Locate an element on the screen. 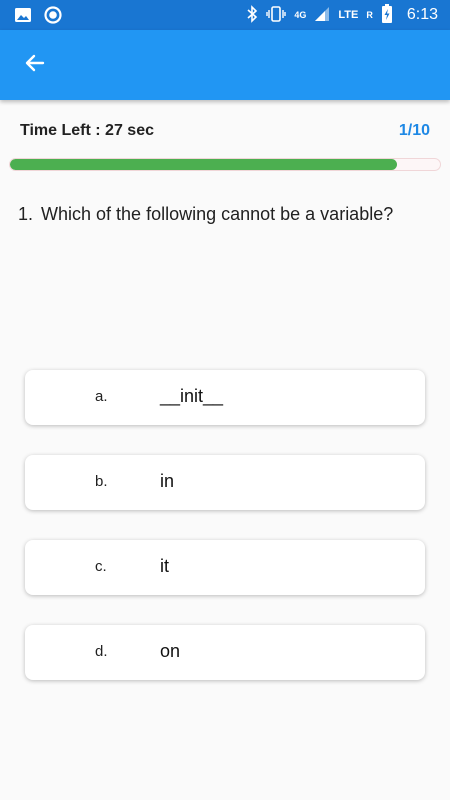  signal-icon is located at coordinates (322, 15).